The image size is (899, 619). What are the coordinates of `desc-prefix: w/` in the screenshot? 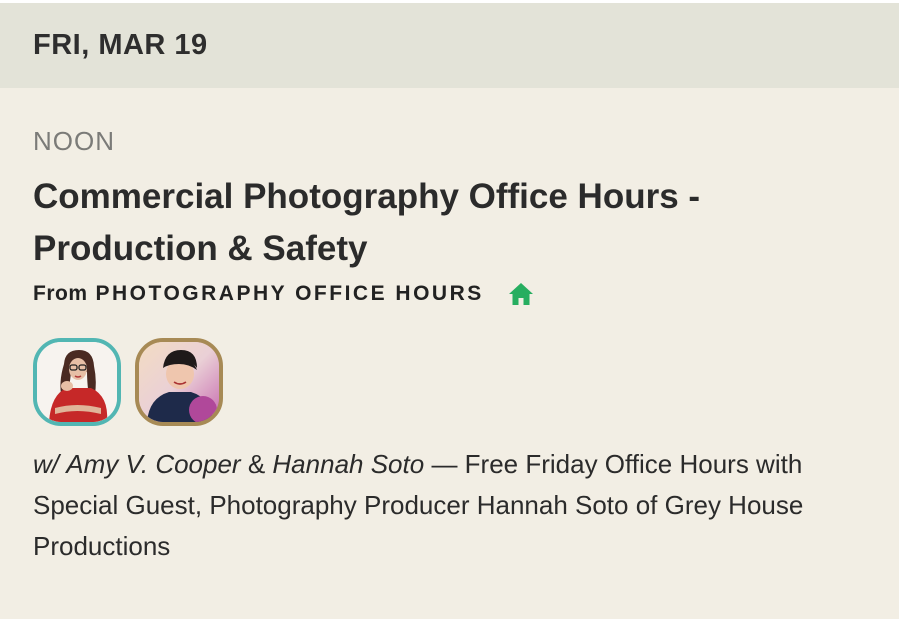 It's located at (46, 464).